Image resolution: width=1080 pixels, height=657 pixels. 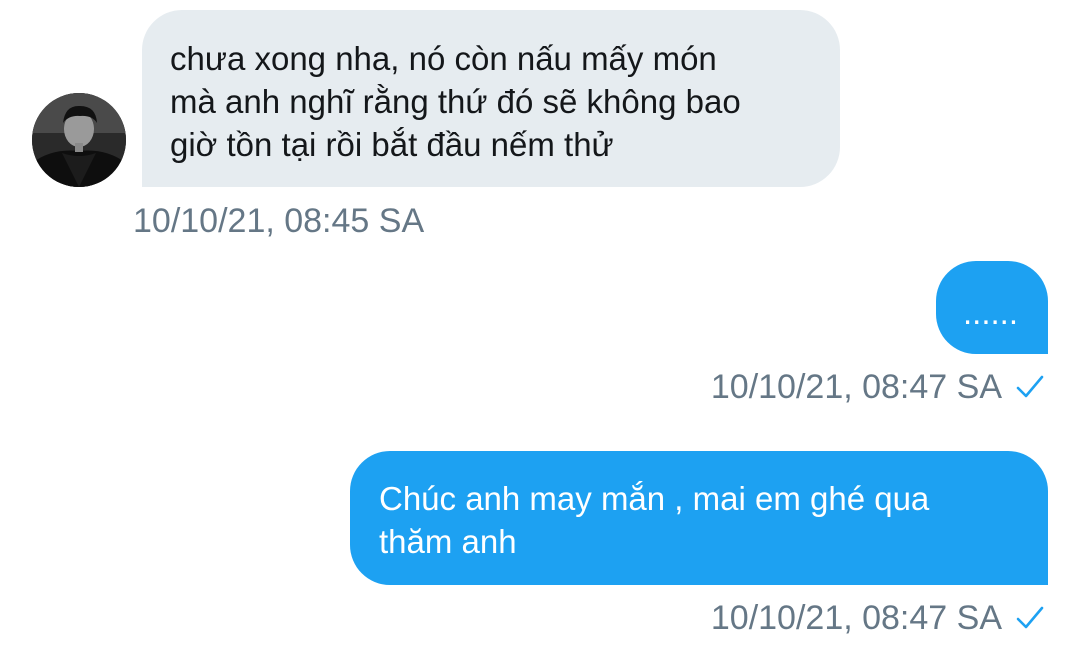 I want to click on avatar-photo, so click(x=79, y=140).